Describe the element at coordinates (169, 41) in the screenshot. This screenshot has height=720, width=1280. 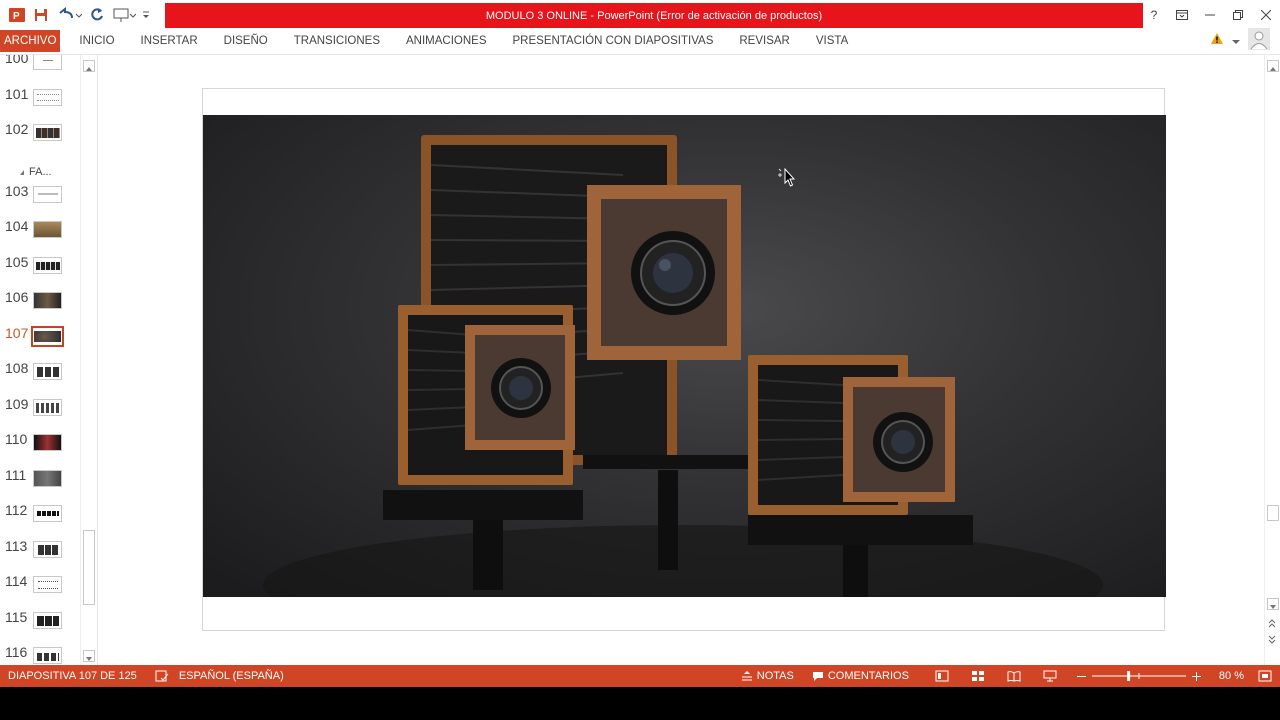
I see `tab-insertar: INSERTAR` at that location.